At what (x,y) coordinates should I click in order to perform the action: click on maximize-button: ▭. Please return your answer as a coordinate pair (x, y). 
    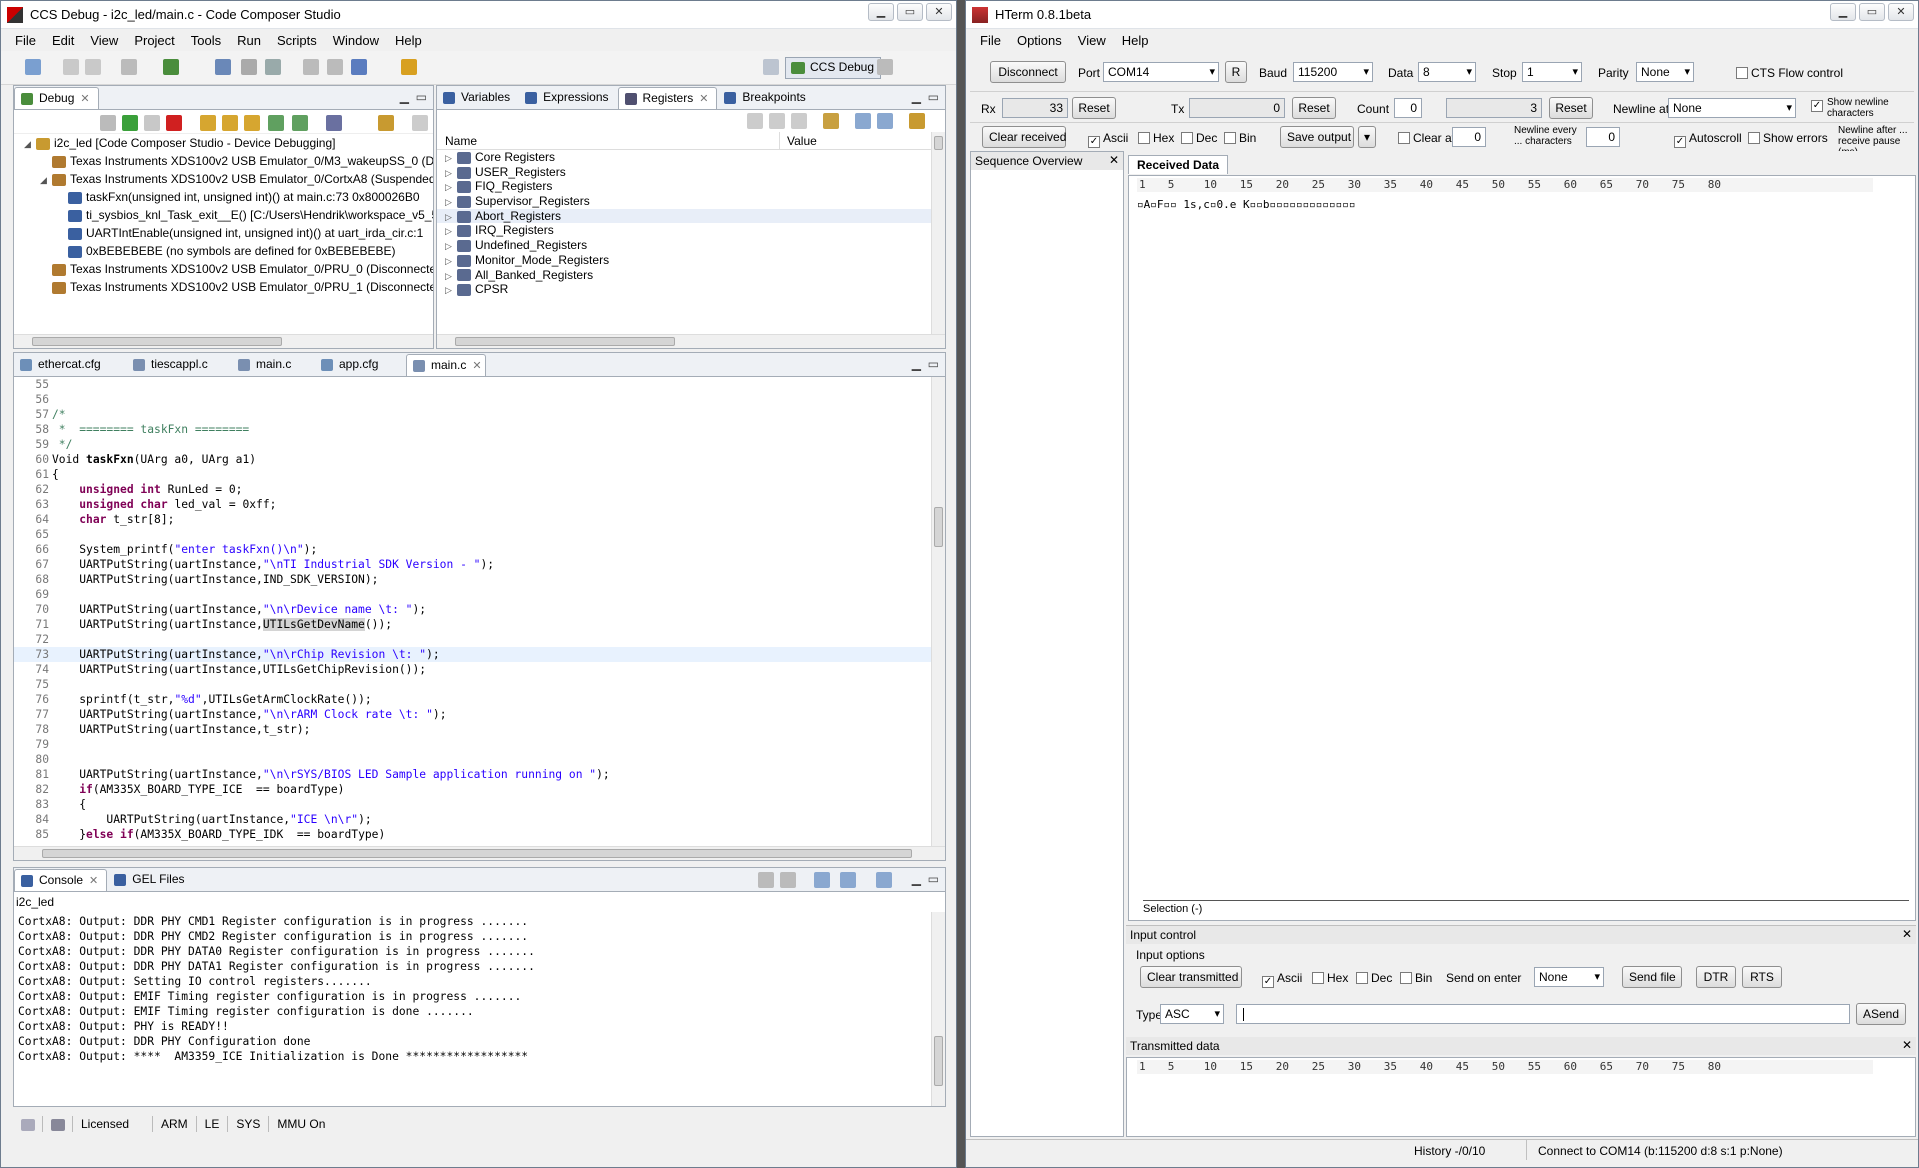
    Looking at the image, I should click on (1872, 12).